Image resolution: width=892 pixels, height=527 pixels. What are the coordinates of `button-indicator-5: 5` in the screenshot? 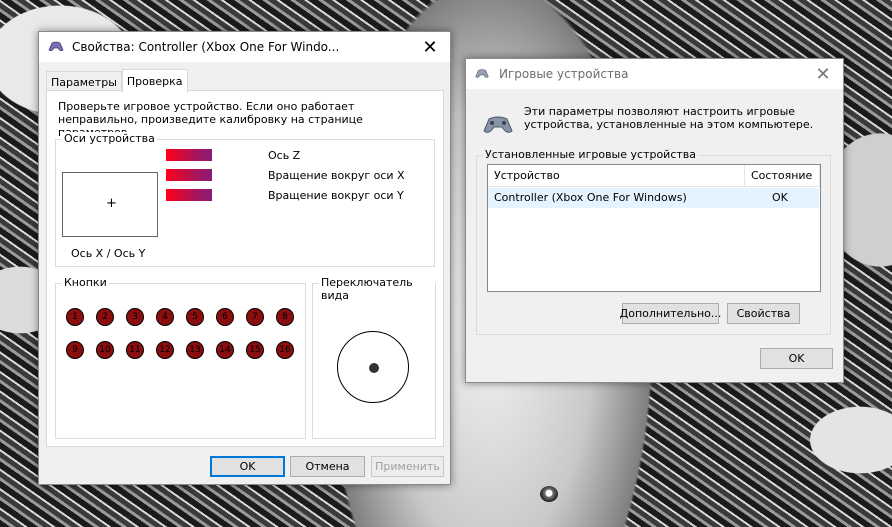 It's located at (195, 317).